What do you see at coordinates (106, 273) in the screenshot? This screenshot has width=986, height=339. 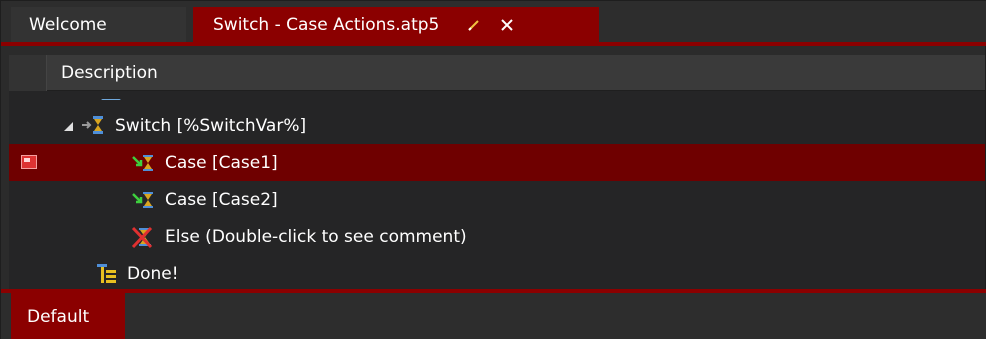 I see `done-icon` at bounding box center [106, 273].